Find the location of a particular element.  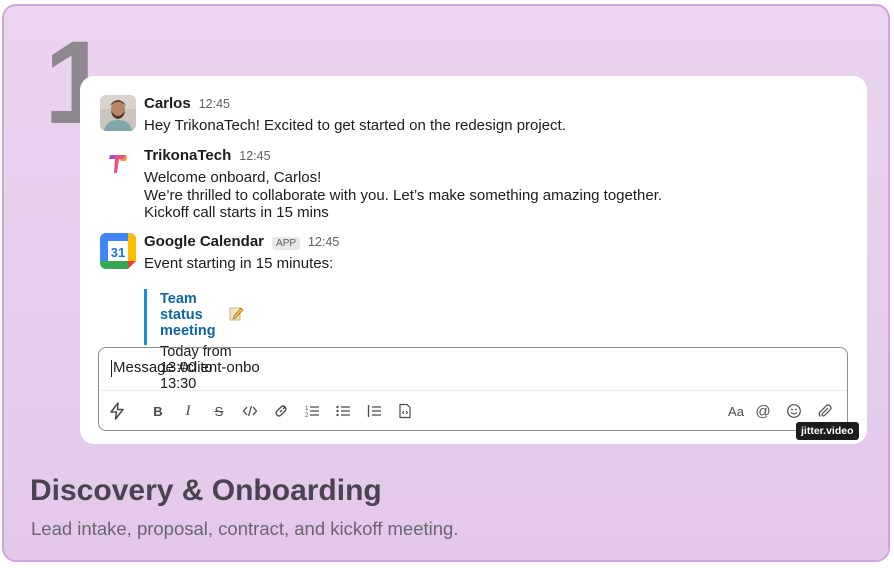

event-title-link: Team status meeting is located at coordinates (188, 315).